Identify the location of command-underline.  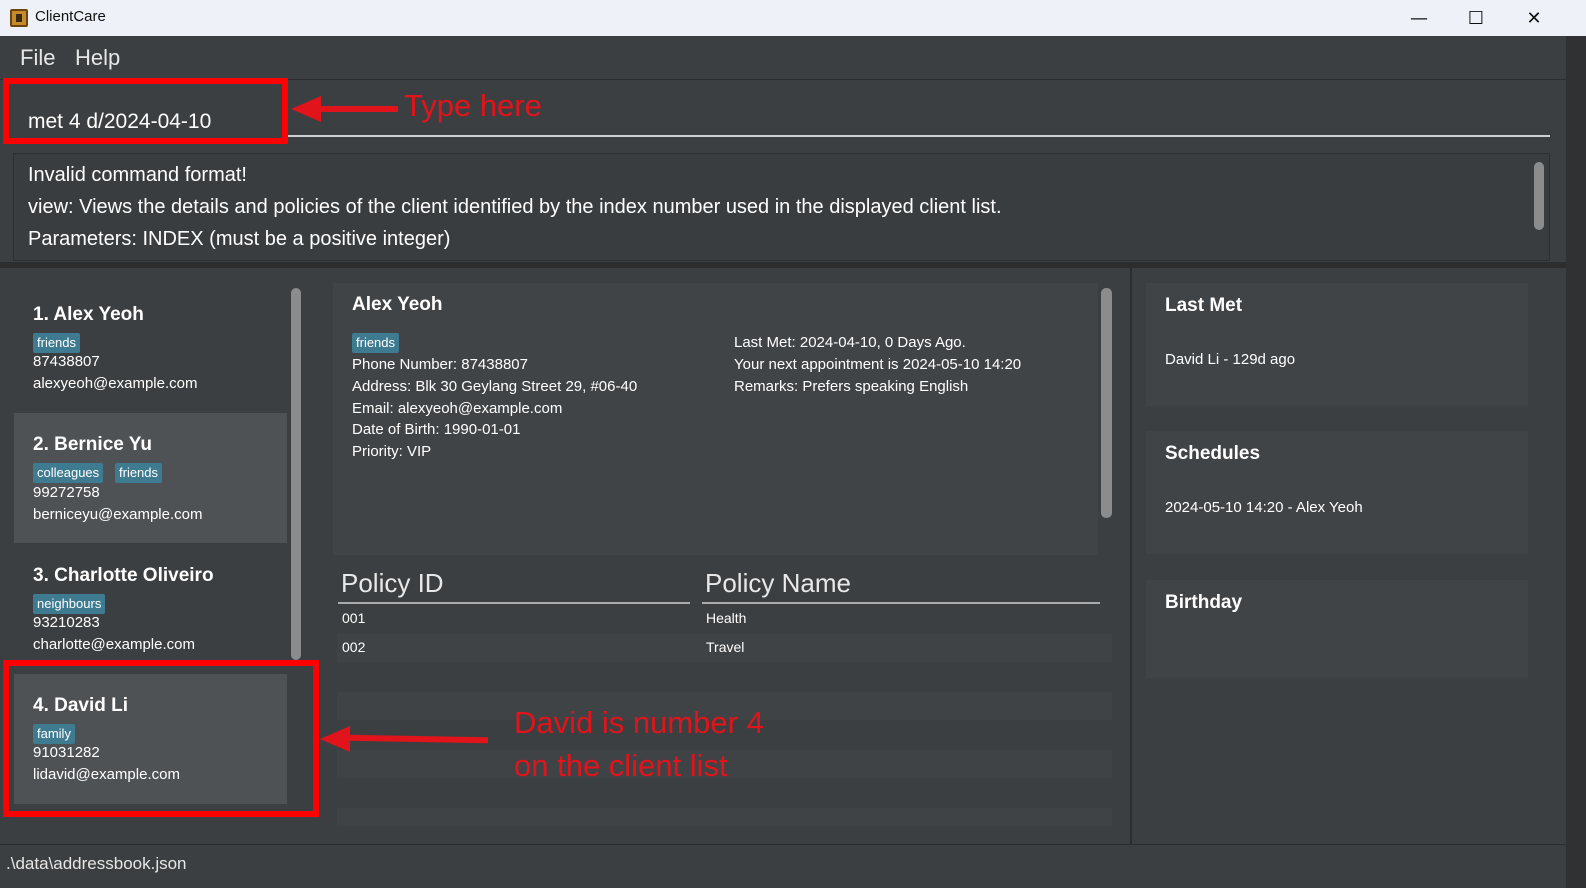
(918, 136).